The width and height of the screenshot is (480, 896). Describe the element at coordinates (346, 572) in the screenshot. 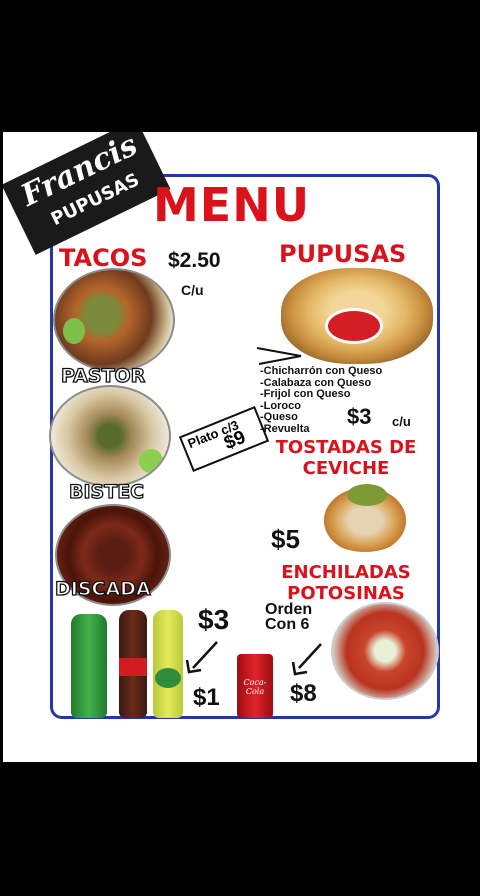

I see `enchiladas-heading-line1: ENCHILADAS` at that location.